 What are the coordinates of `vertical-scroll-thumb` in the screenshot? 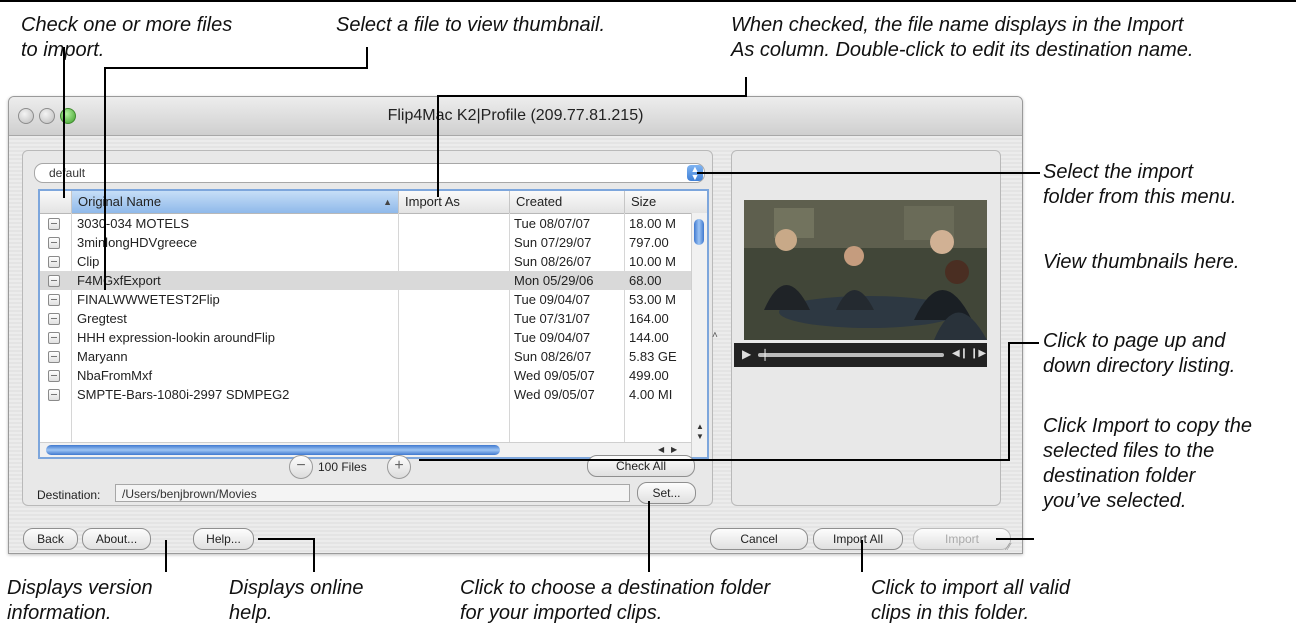 It's located at (699, 232).